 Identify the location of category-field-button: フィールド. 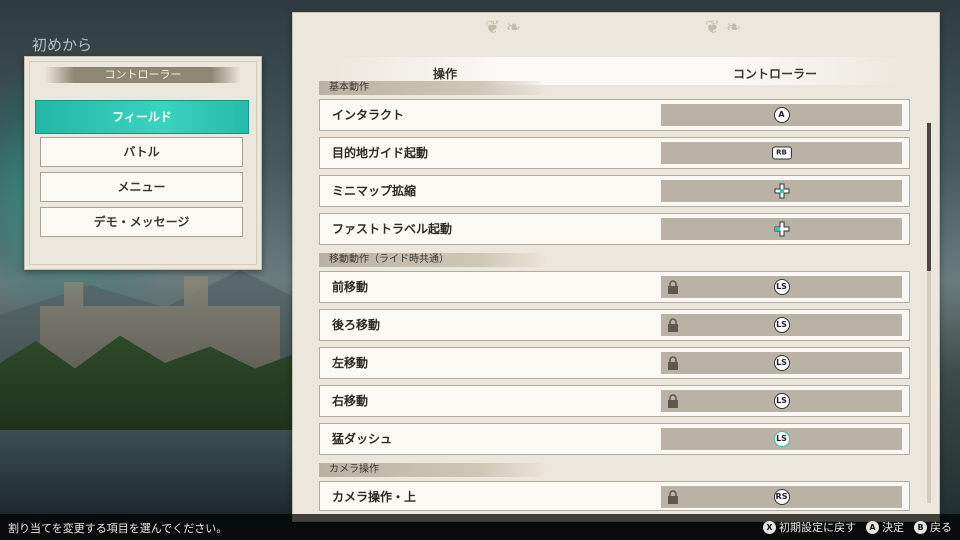
(142, 117).